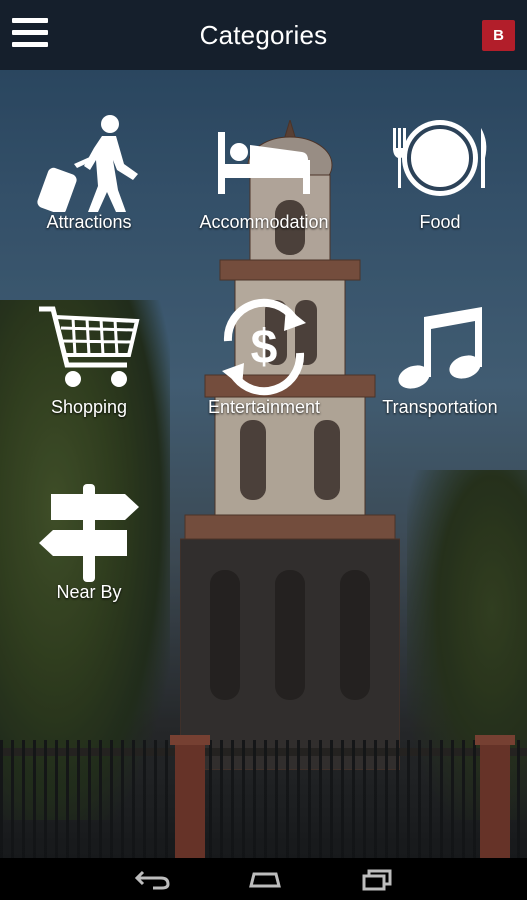 The image size is (527, 900). I want to click on recent-apps-icon, so click(377, 879).